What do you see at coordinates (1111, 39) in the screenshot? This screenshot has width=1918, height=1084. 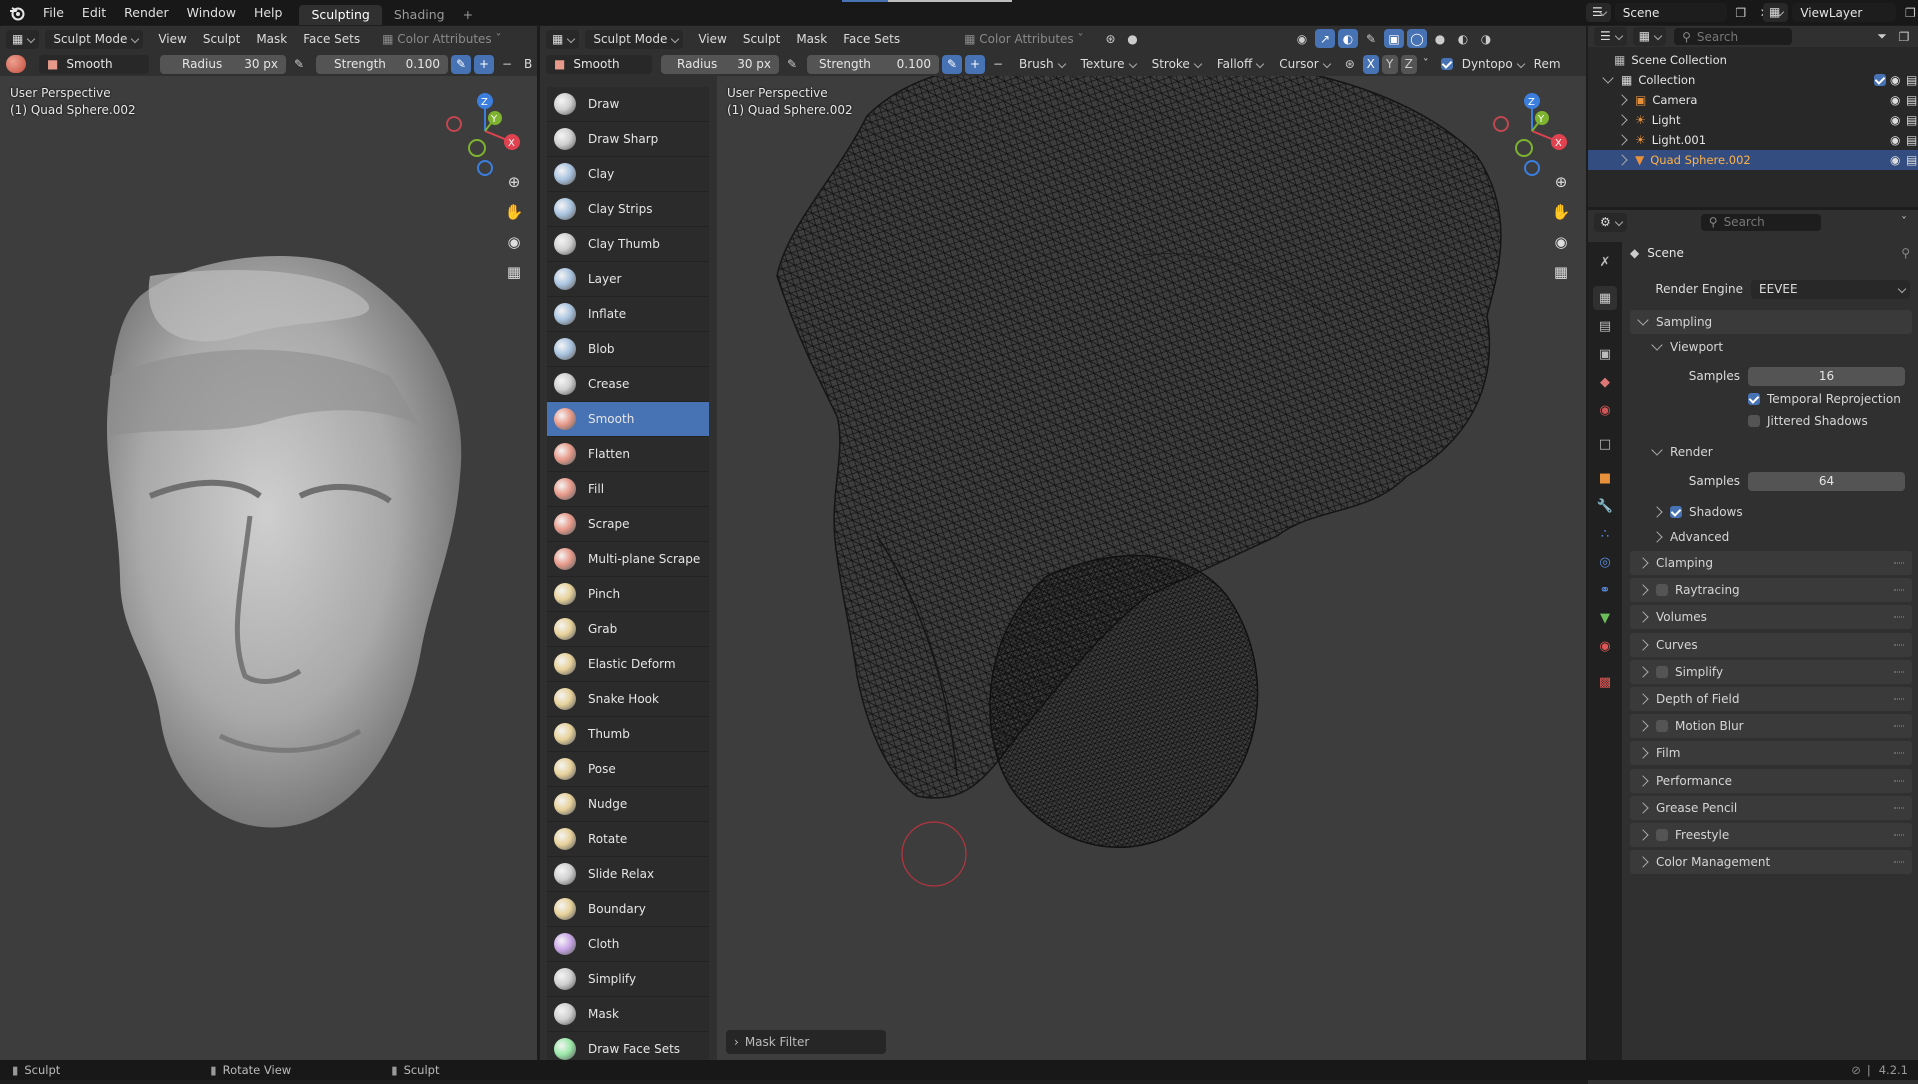 I see `center-symmetry-icon: ⊛` at bounding box center [1111, 39].